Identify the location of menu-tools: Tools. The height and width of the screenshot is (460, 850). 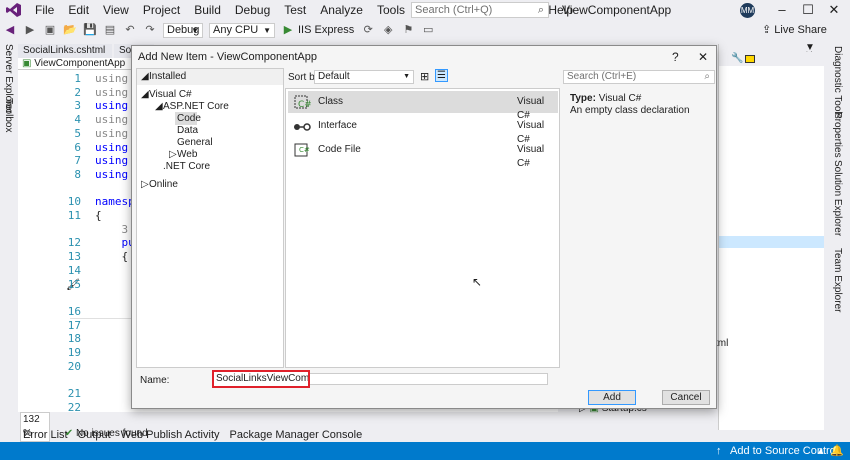
(391, 10).